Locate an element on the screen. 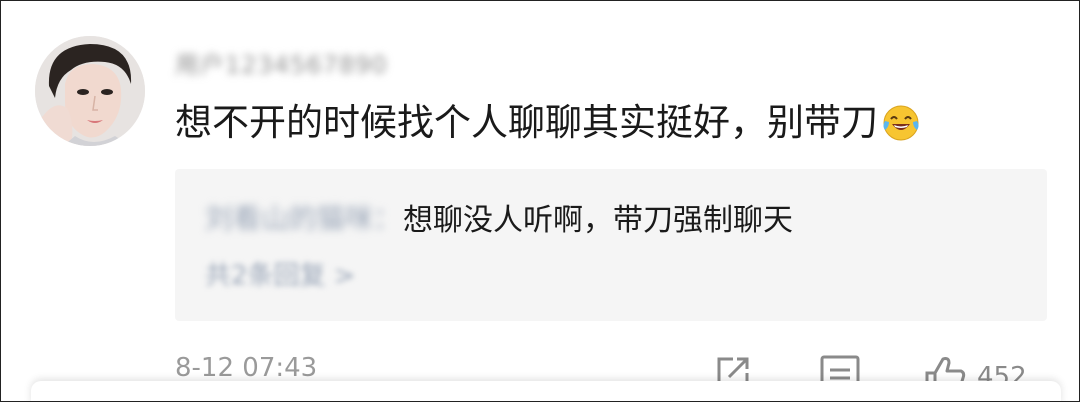  avatar is located at coordinates (90, 91).